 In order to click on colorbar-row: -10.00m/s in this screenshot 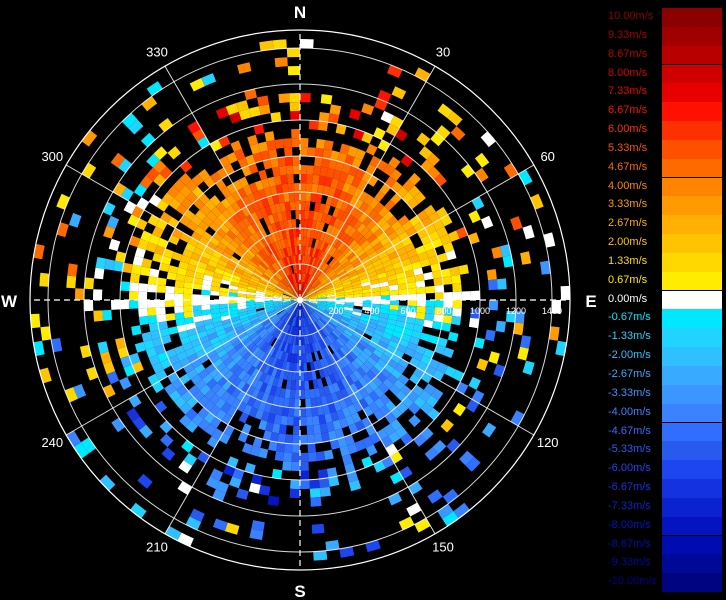, I will do `click(664, 582)`.